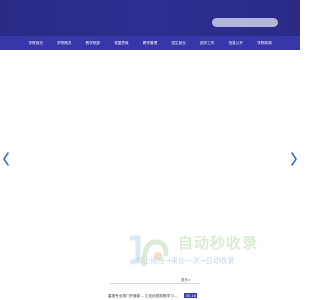 The width and height of the screenshot is (320, 300). I want to click on news-date-badge: 05-16, so click(191, 295).